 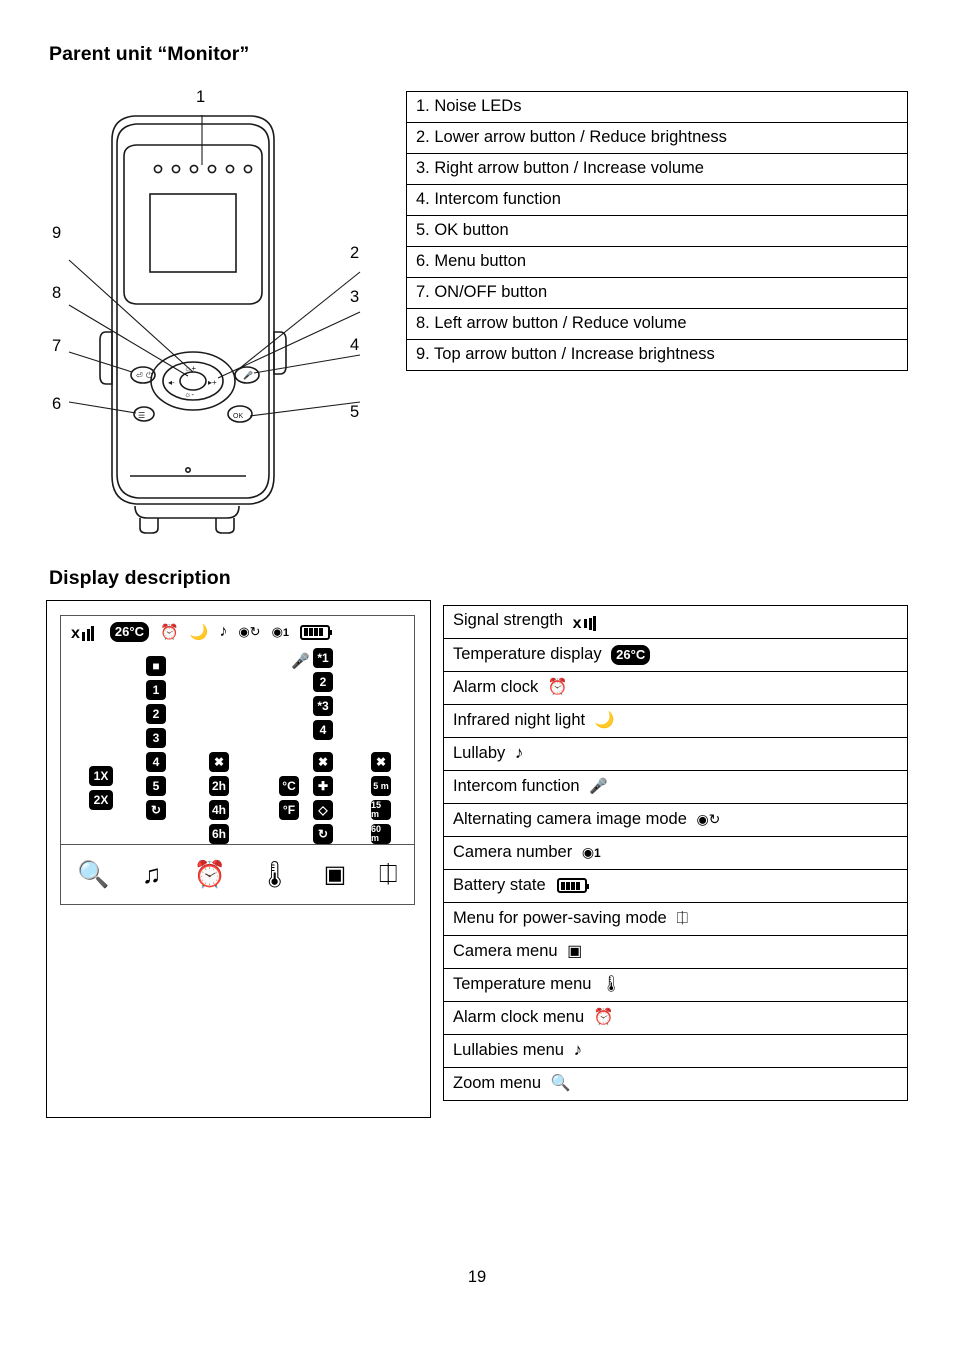 I want to click on table-row: Alarm clock menu ⏰, so click(x=675, y=1018).